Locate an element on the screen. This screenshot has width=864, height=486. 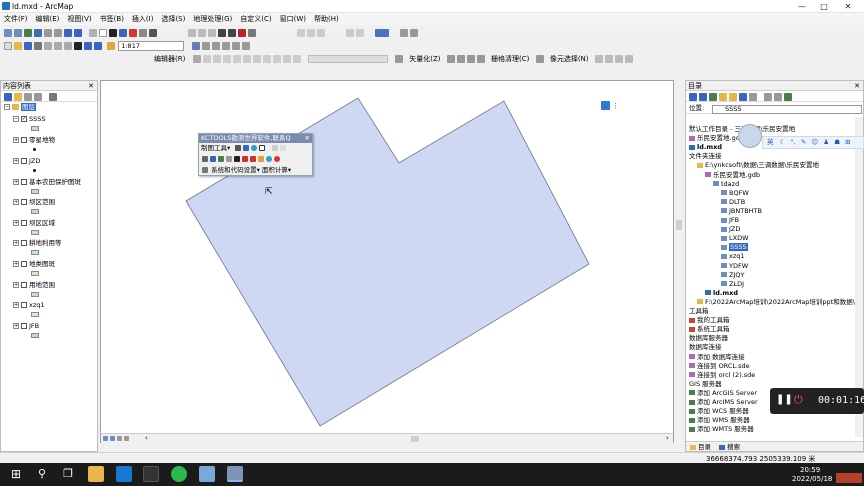
arcmap-taskbar-icon is located at coordinates (235, 474).